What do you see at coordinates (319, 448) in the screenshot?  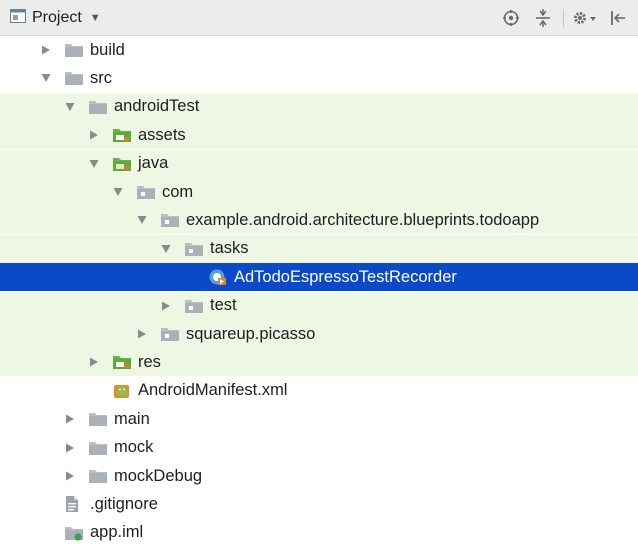 I see `tree-item-mock: mock` at bounding box center [319, 448].